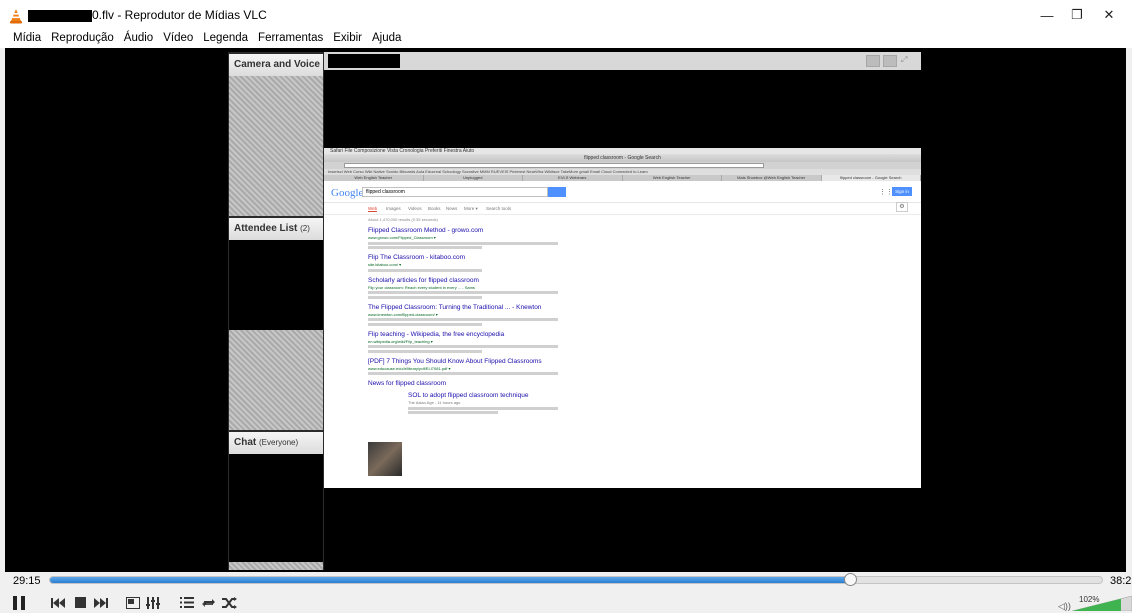  I want to click on stop-button, so click(80, 602).